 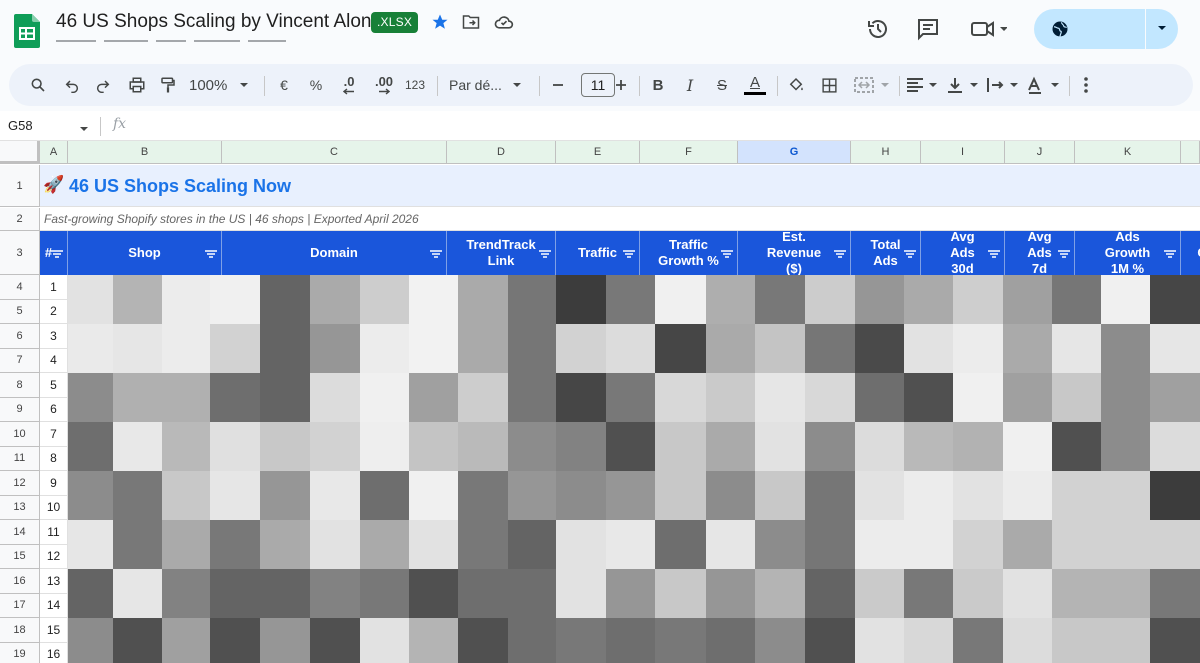 I want to click on formula-input, so click(x=665, y=126).